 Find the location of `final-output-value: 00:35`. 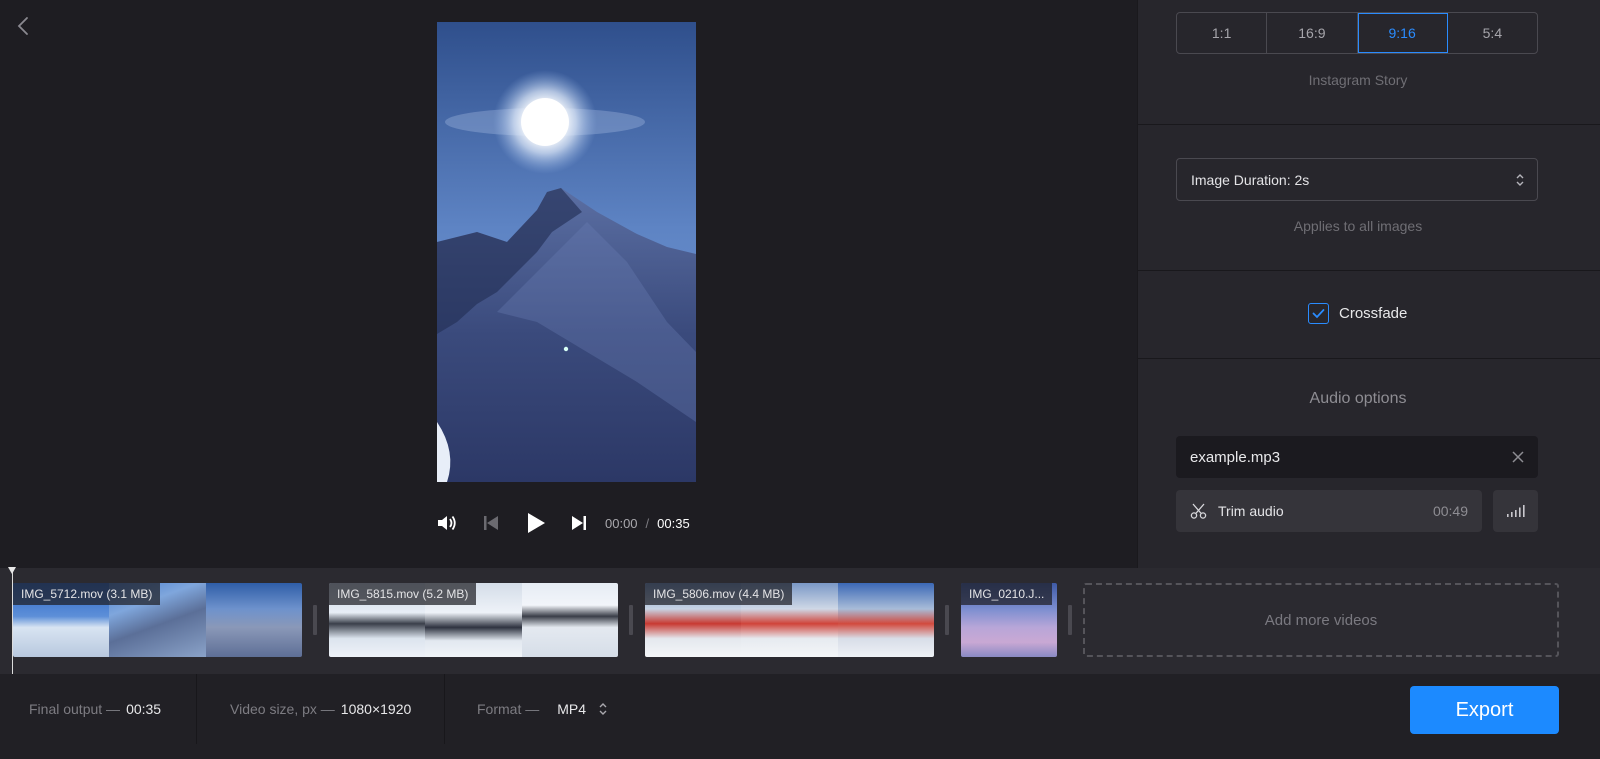

final-output-value: 00:35 is located at coordinates (144, 709).